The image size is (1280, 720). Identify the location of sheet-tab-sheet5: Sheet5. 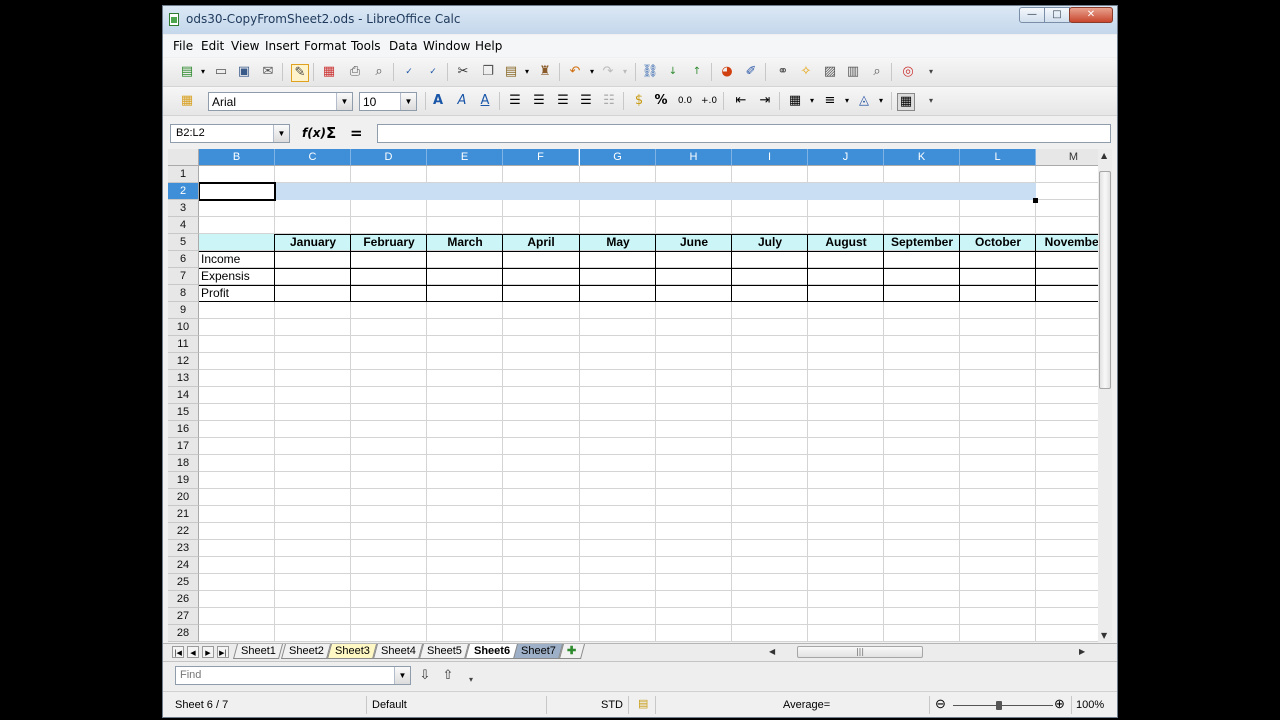
(444, 651).